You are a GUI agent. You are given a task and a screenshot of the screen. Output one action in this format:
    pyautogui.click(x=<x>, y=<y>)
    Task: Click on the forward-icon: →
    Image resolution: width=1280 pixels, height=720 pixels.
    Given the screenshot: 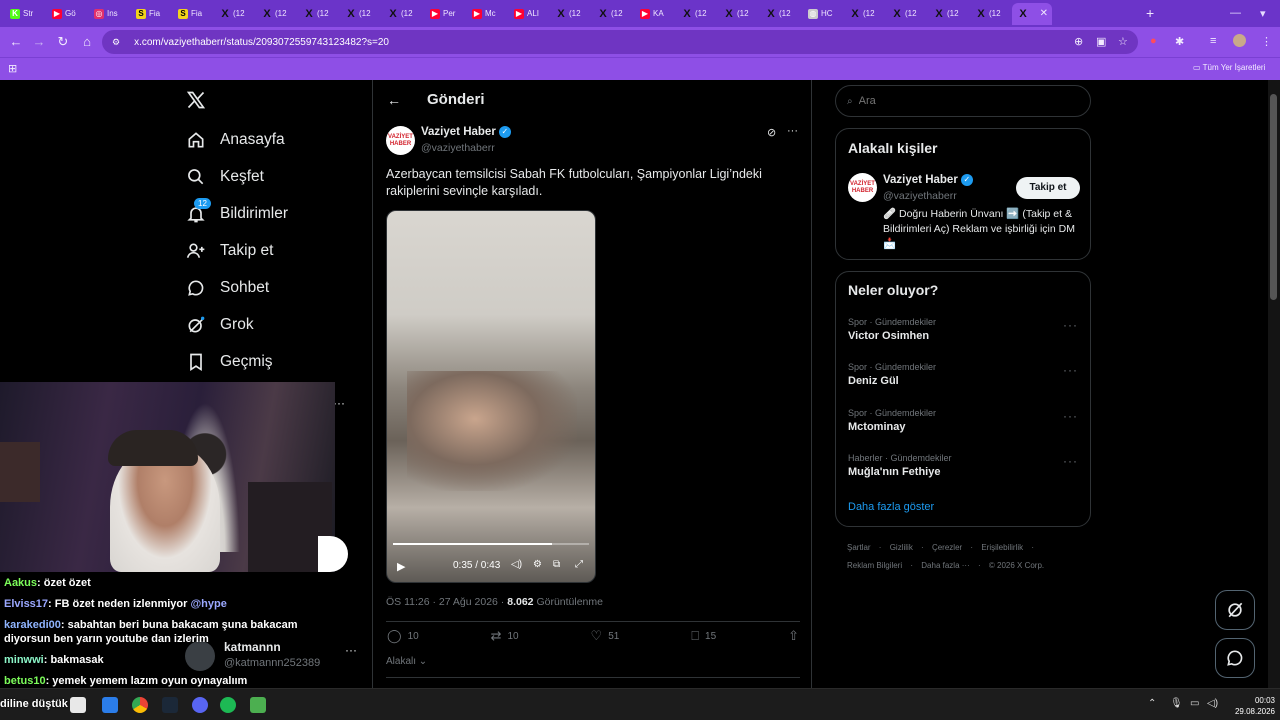 What is the action you would take?
    pyautogui.click(x=39, y=41)
    